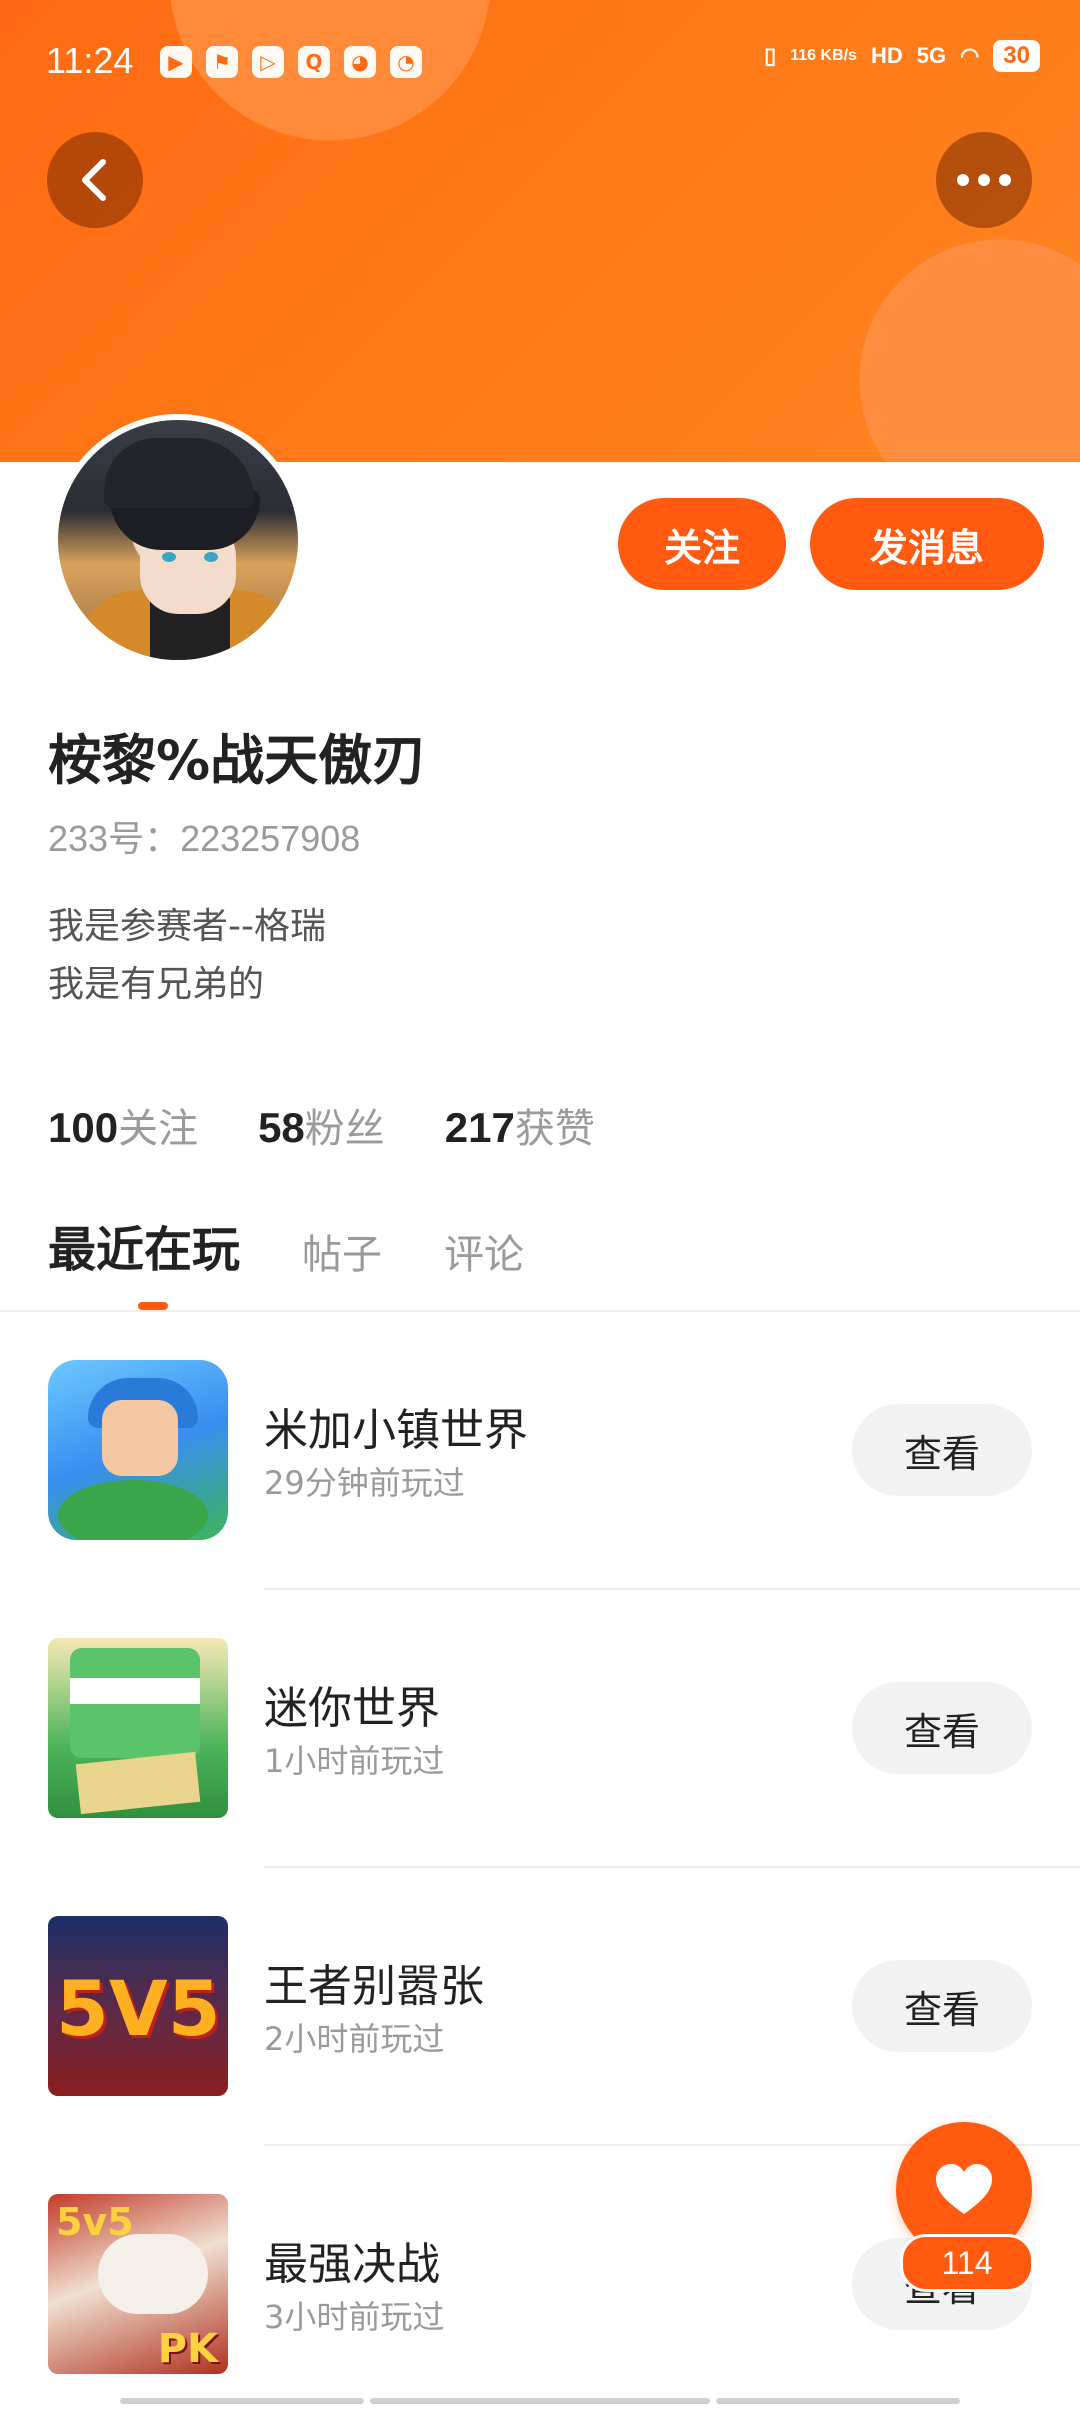 The image size is (1080, 2424). I want to click on user-id: 233号：223257908, so click(204, 838).